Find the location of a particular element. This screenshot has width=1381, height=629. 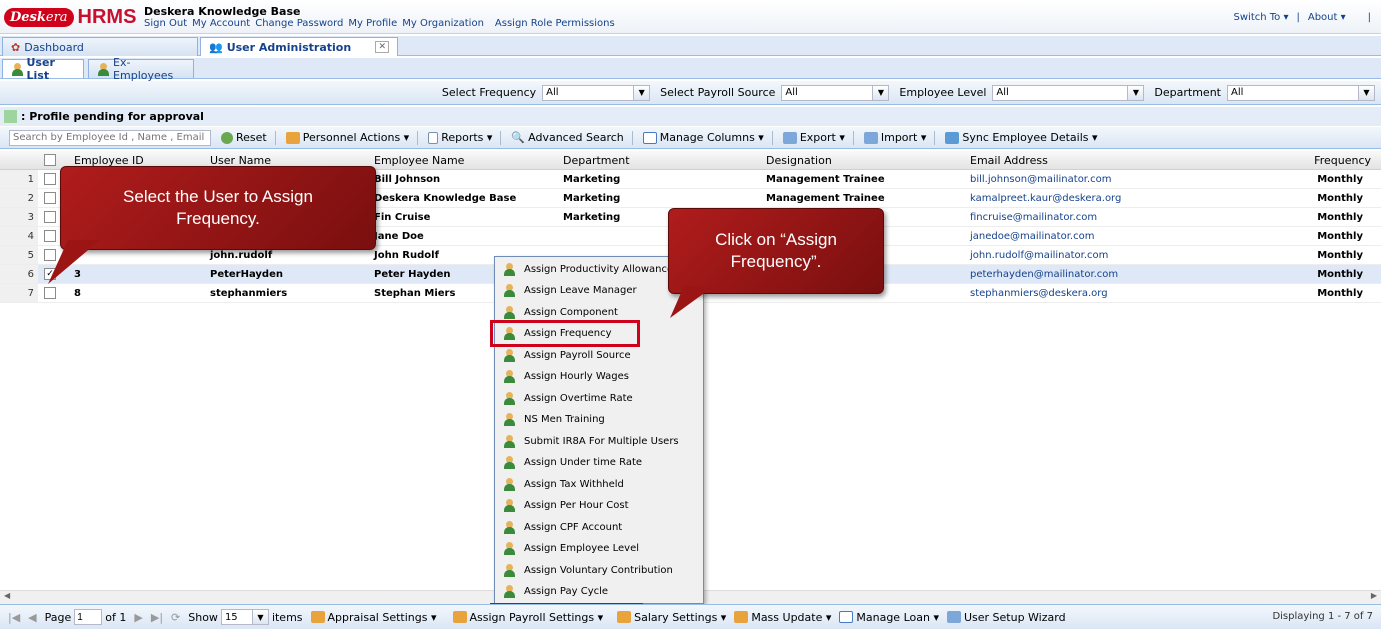

department-filter-label: Department is located at coordinates (1187, 92).